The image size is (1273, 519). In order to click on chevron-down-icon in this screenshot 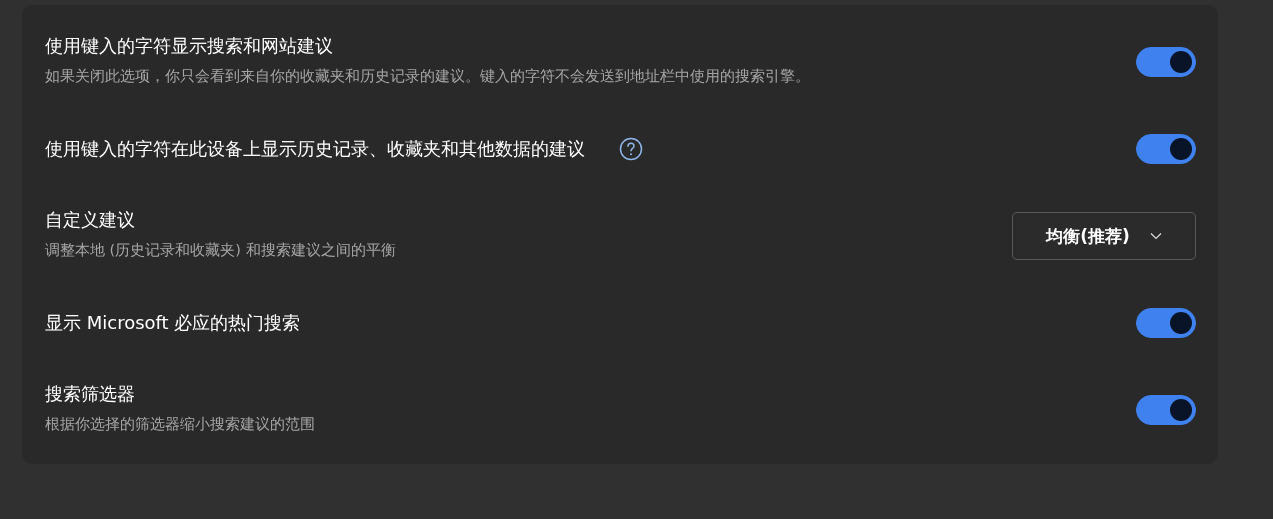, I will do `click(1155, 236)`.